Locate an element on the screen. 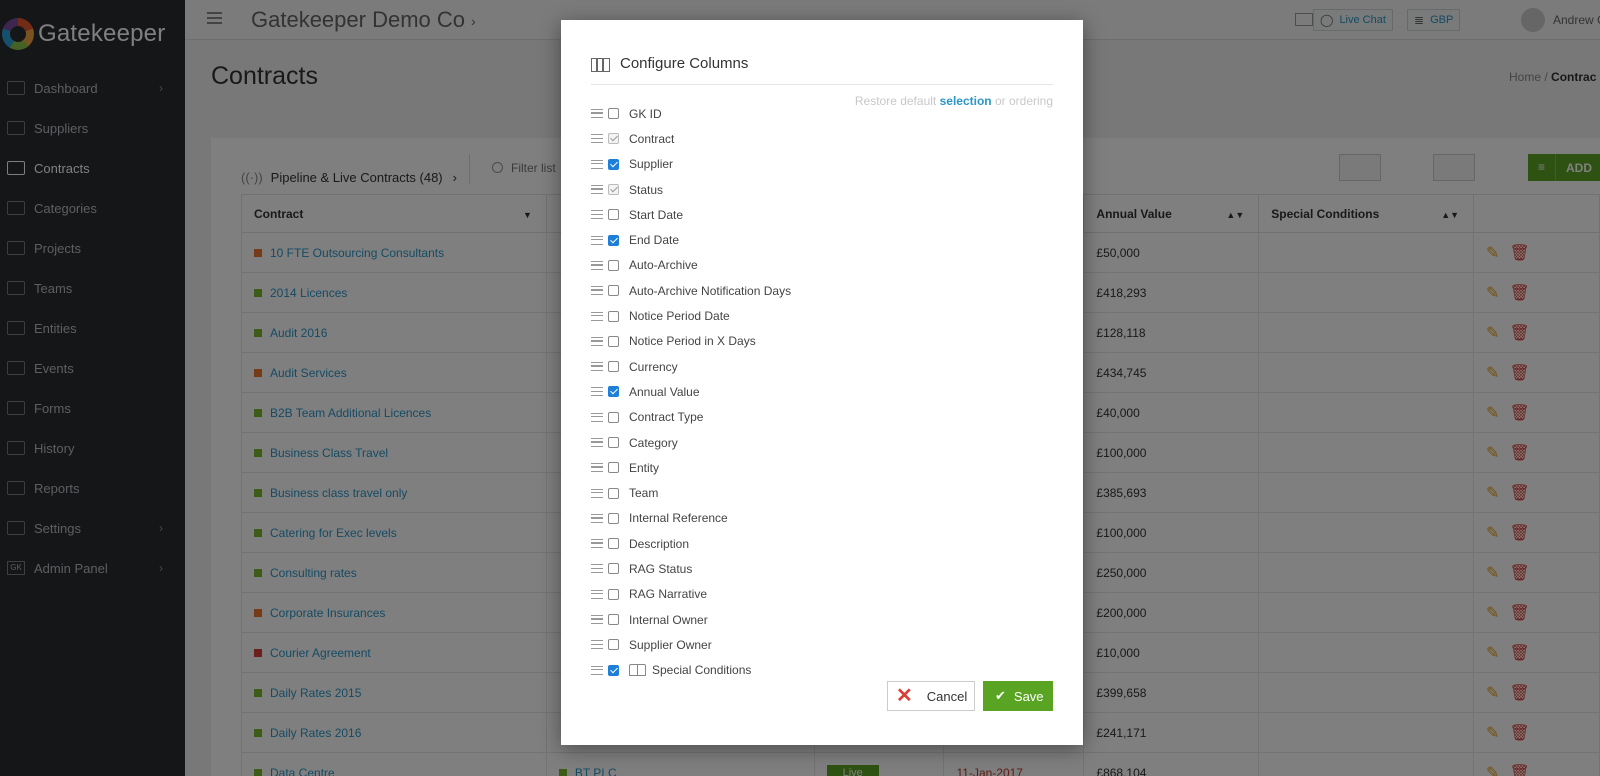 The image size is (1600, 776). column-option-status: Status is located at coordinates (801, 189).